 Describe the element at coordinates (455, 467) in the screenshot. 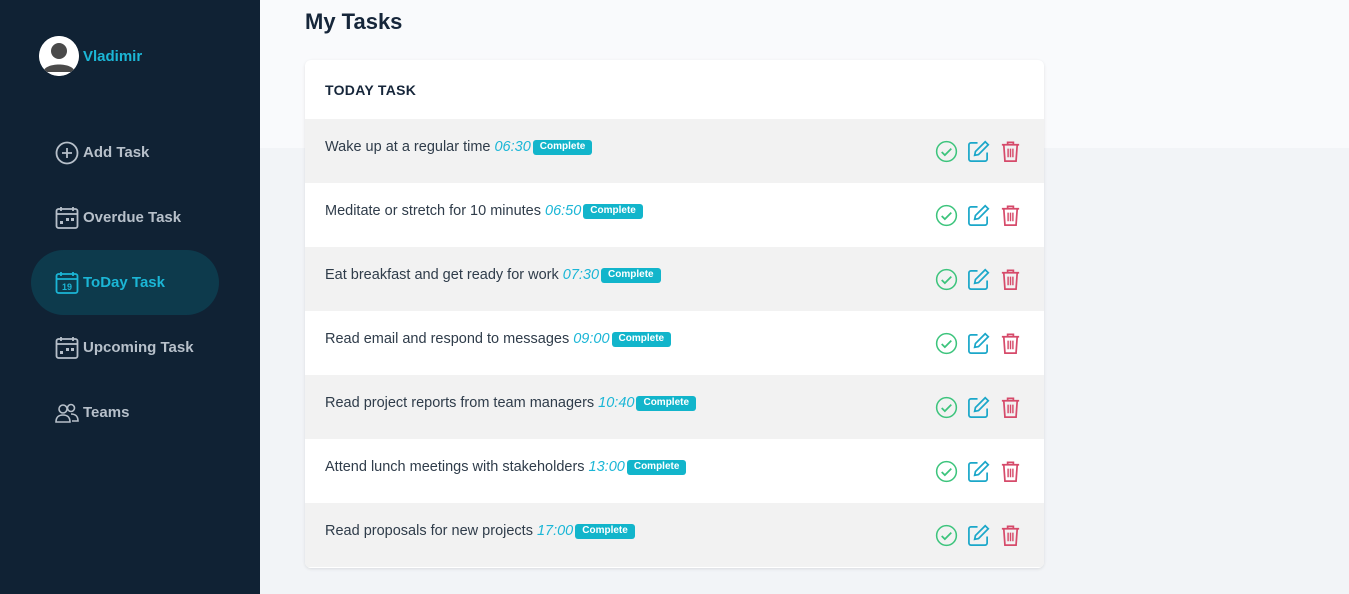

I see `task-text: Attend lunch meetings with stakeholders` at that location.